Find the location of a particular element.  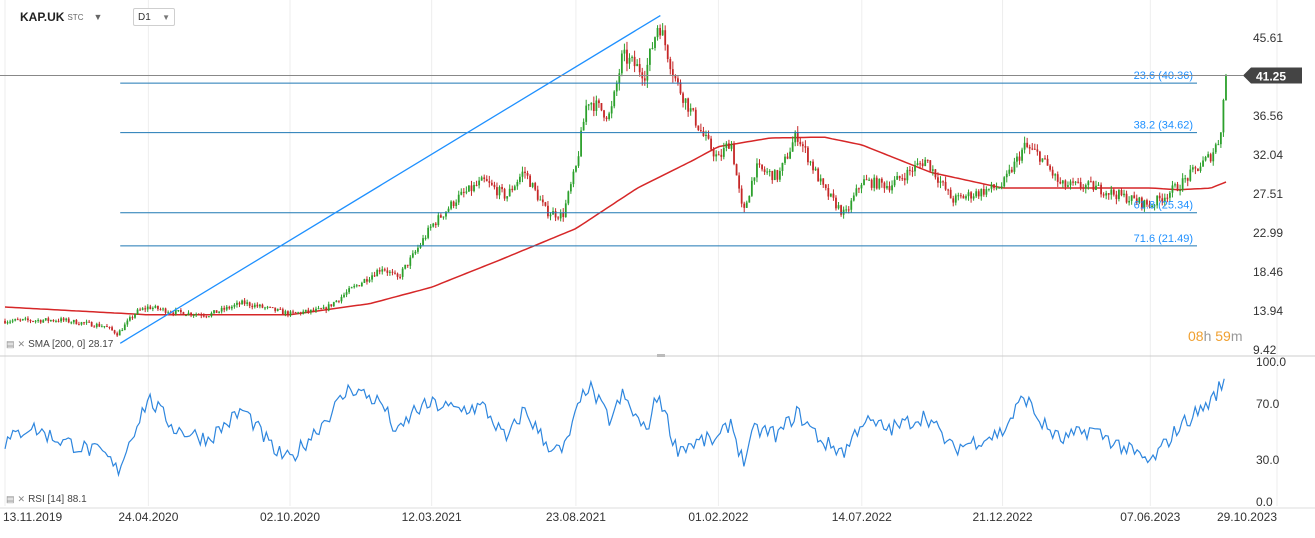

symbol-dropdown-icon: ▼ is located at coordinates (97, 17).